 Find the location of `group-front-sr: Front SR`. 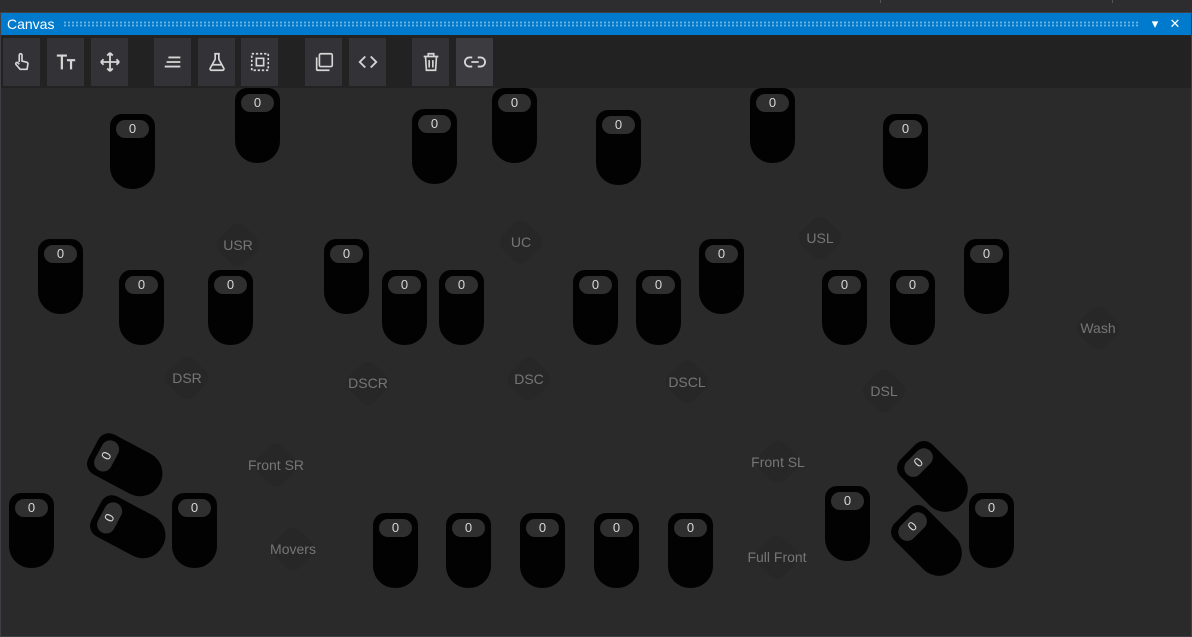

group-front-sr: Front SR is located at coordinates (276, 465).